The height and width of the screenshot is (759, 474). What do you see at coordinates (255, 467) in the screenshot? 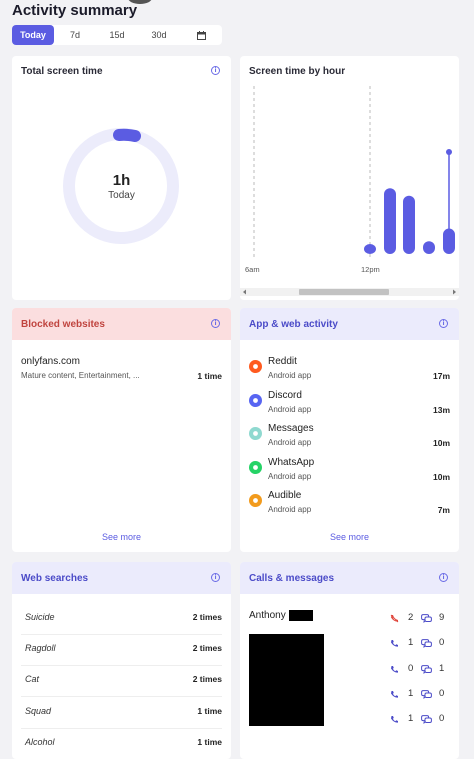
I see `whatsapp-icon` at bounding box center [255, 467].